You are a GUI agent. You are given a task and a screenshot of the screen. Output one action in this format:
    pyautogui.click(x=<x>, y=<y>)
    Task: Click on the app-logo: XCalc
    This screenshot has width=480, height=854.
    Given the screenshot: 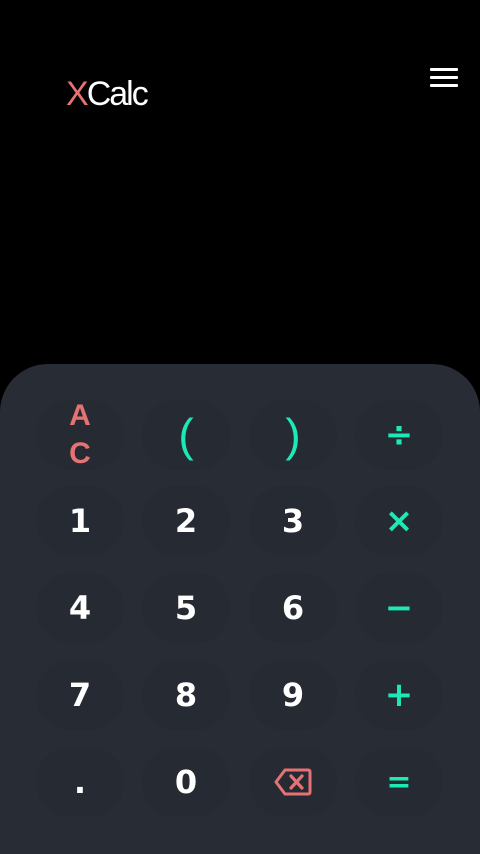 What is the action you would take?
    pyautogui.click(x=107, y=94)
    